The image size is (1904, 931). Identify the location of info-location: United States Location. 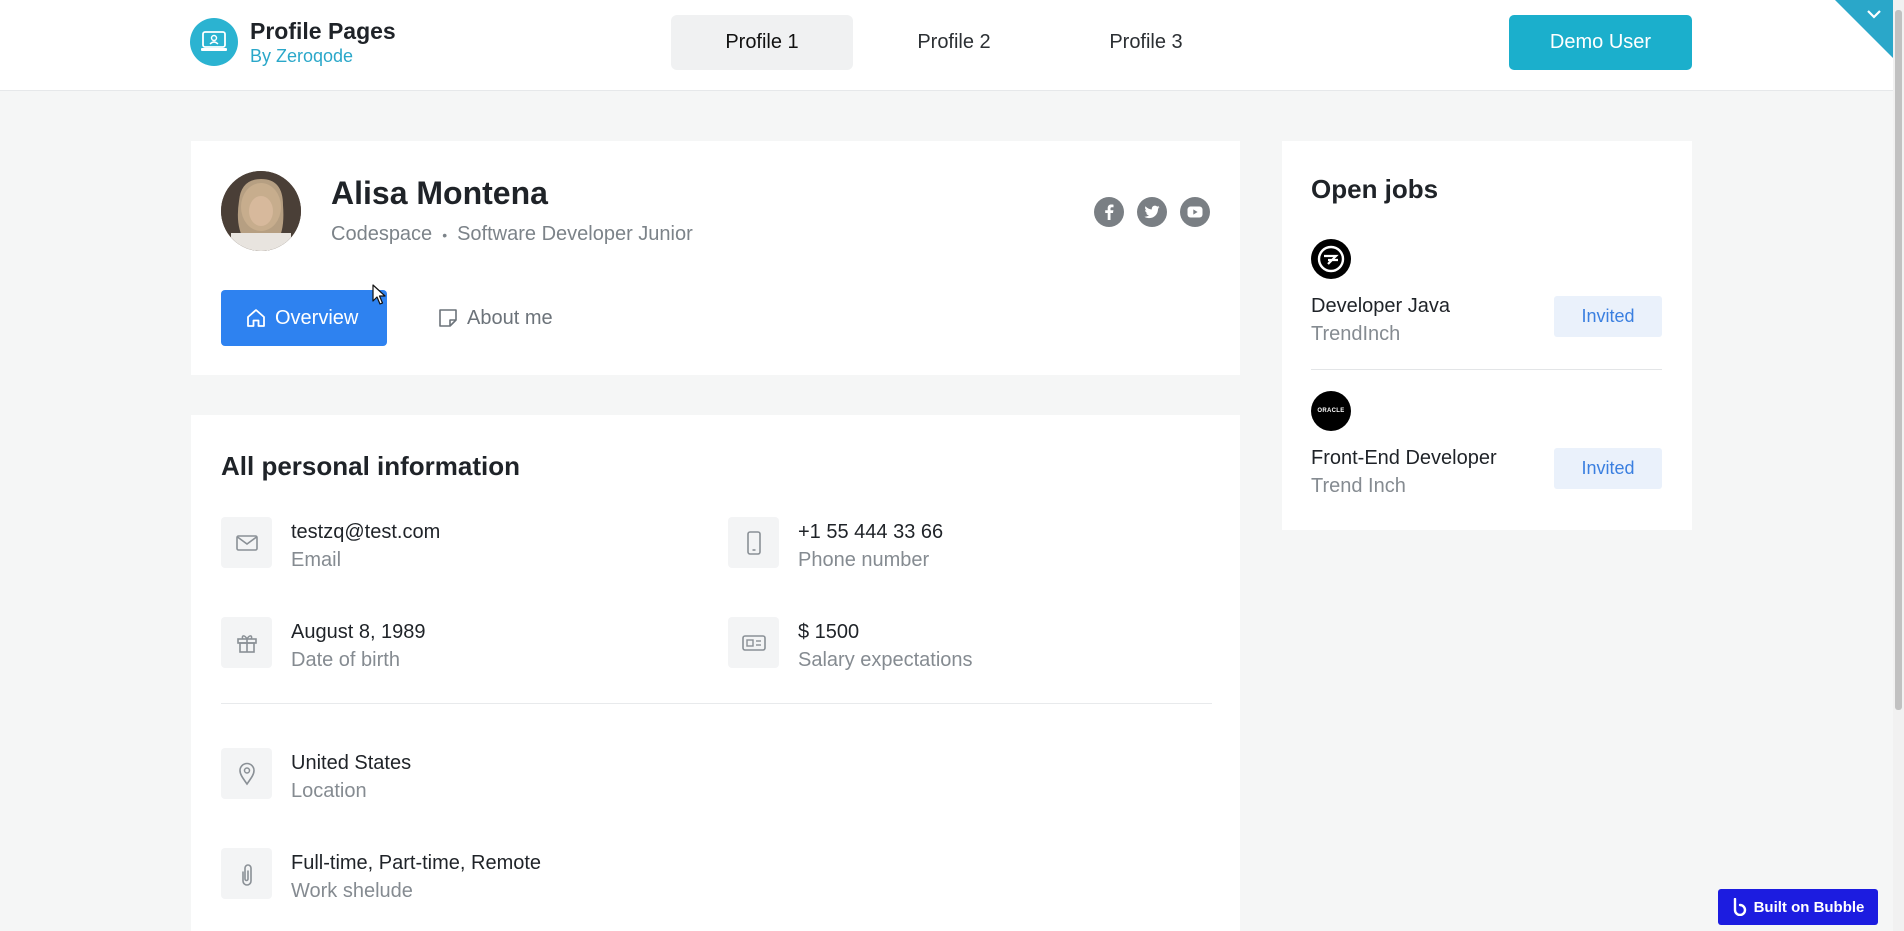
(316, 777).